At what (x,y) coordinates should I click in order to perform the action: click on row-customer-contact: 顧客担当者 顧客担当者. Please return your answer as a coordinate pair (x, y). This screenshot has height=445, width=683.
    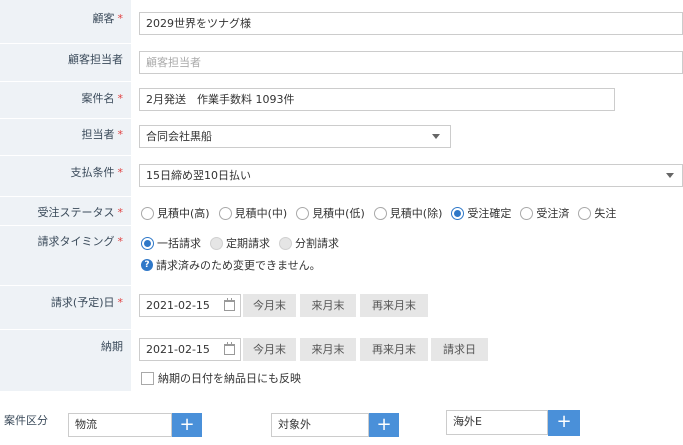
    Looking at the image, I should click on (341, 63).